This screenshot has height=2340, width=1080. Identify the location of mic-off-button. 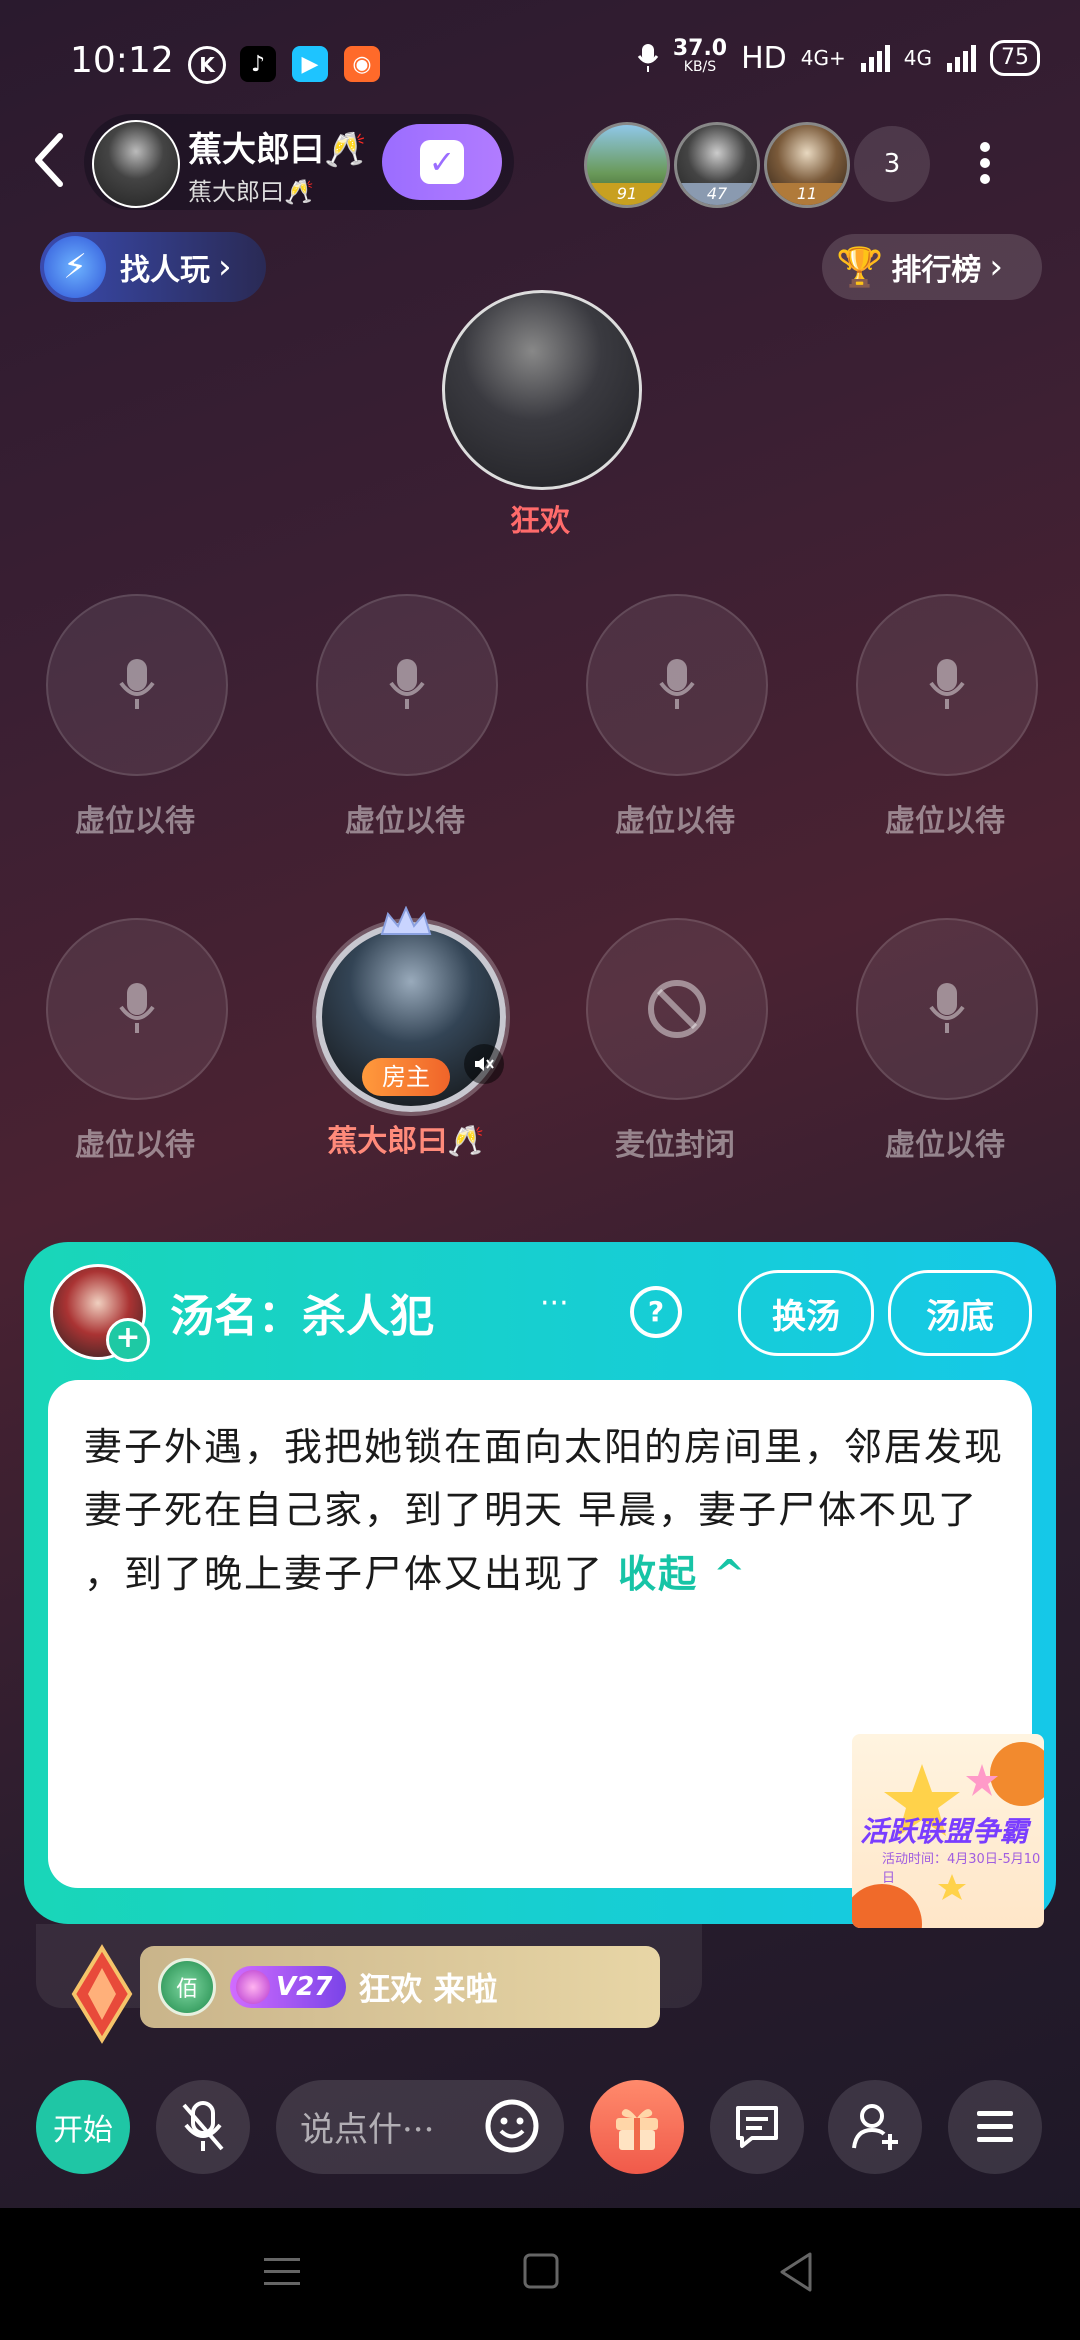
(203, 2127).